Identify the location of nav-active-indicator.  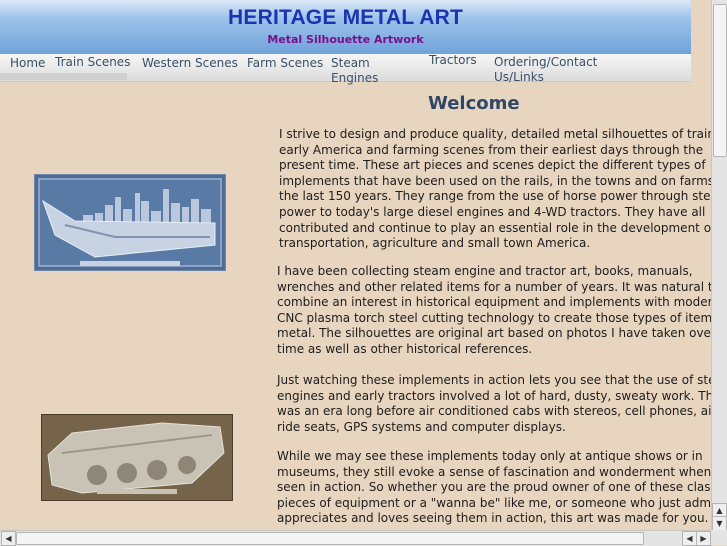
(63, 76).